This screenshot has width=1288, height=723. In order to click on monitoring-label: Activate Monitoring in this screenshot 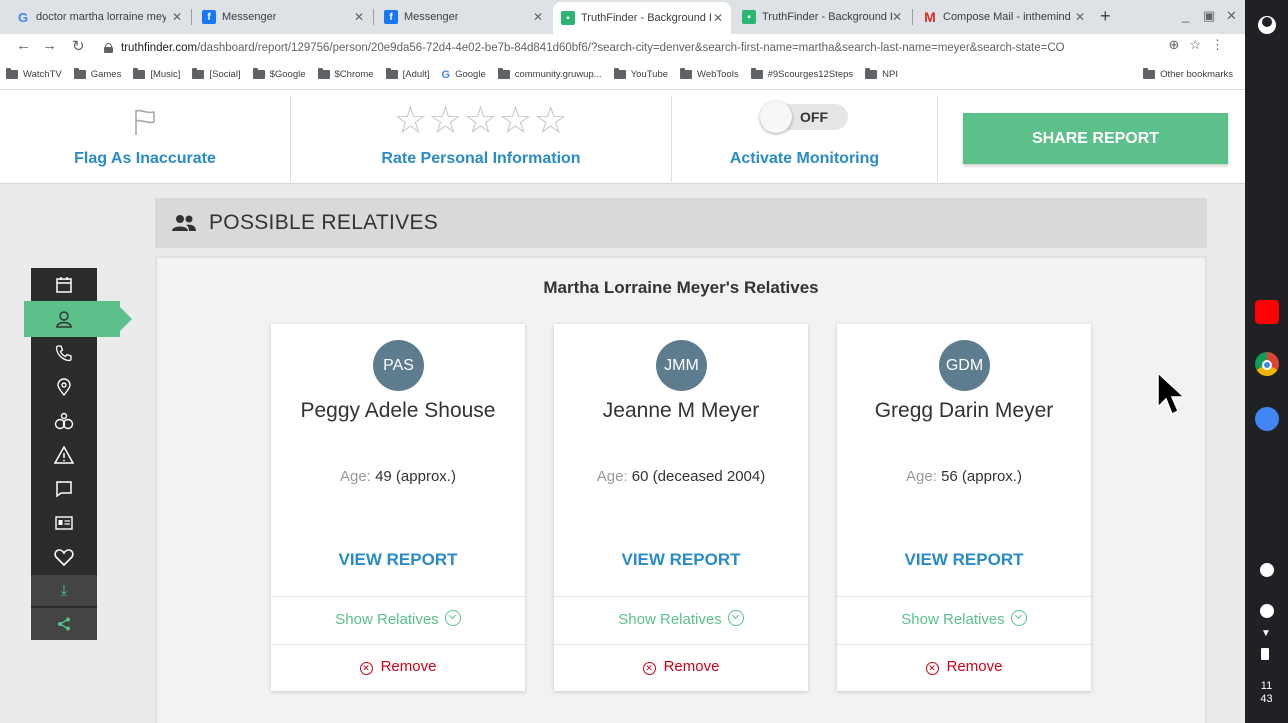, I will do `click(804, 158)`.